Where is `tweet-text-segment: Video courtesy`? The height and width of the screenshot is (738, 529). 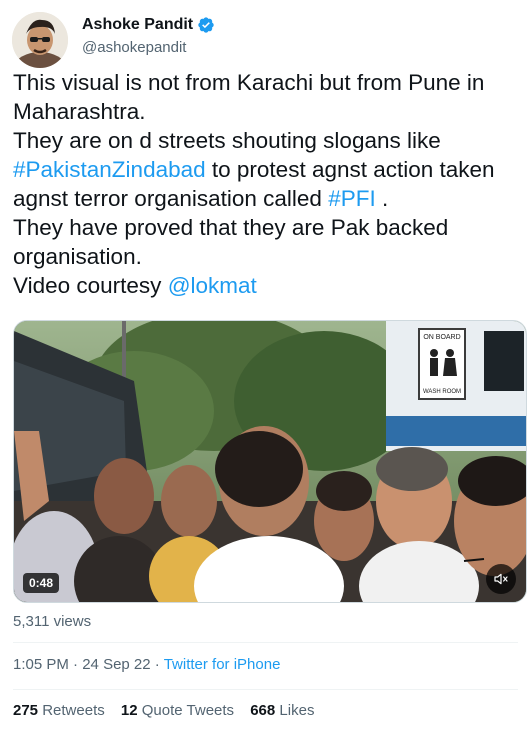 tweet-text-segment: Video courtesy is located at coordinates (90, 285).